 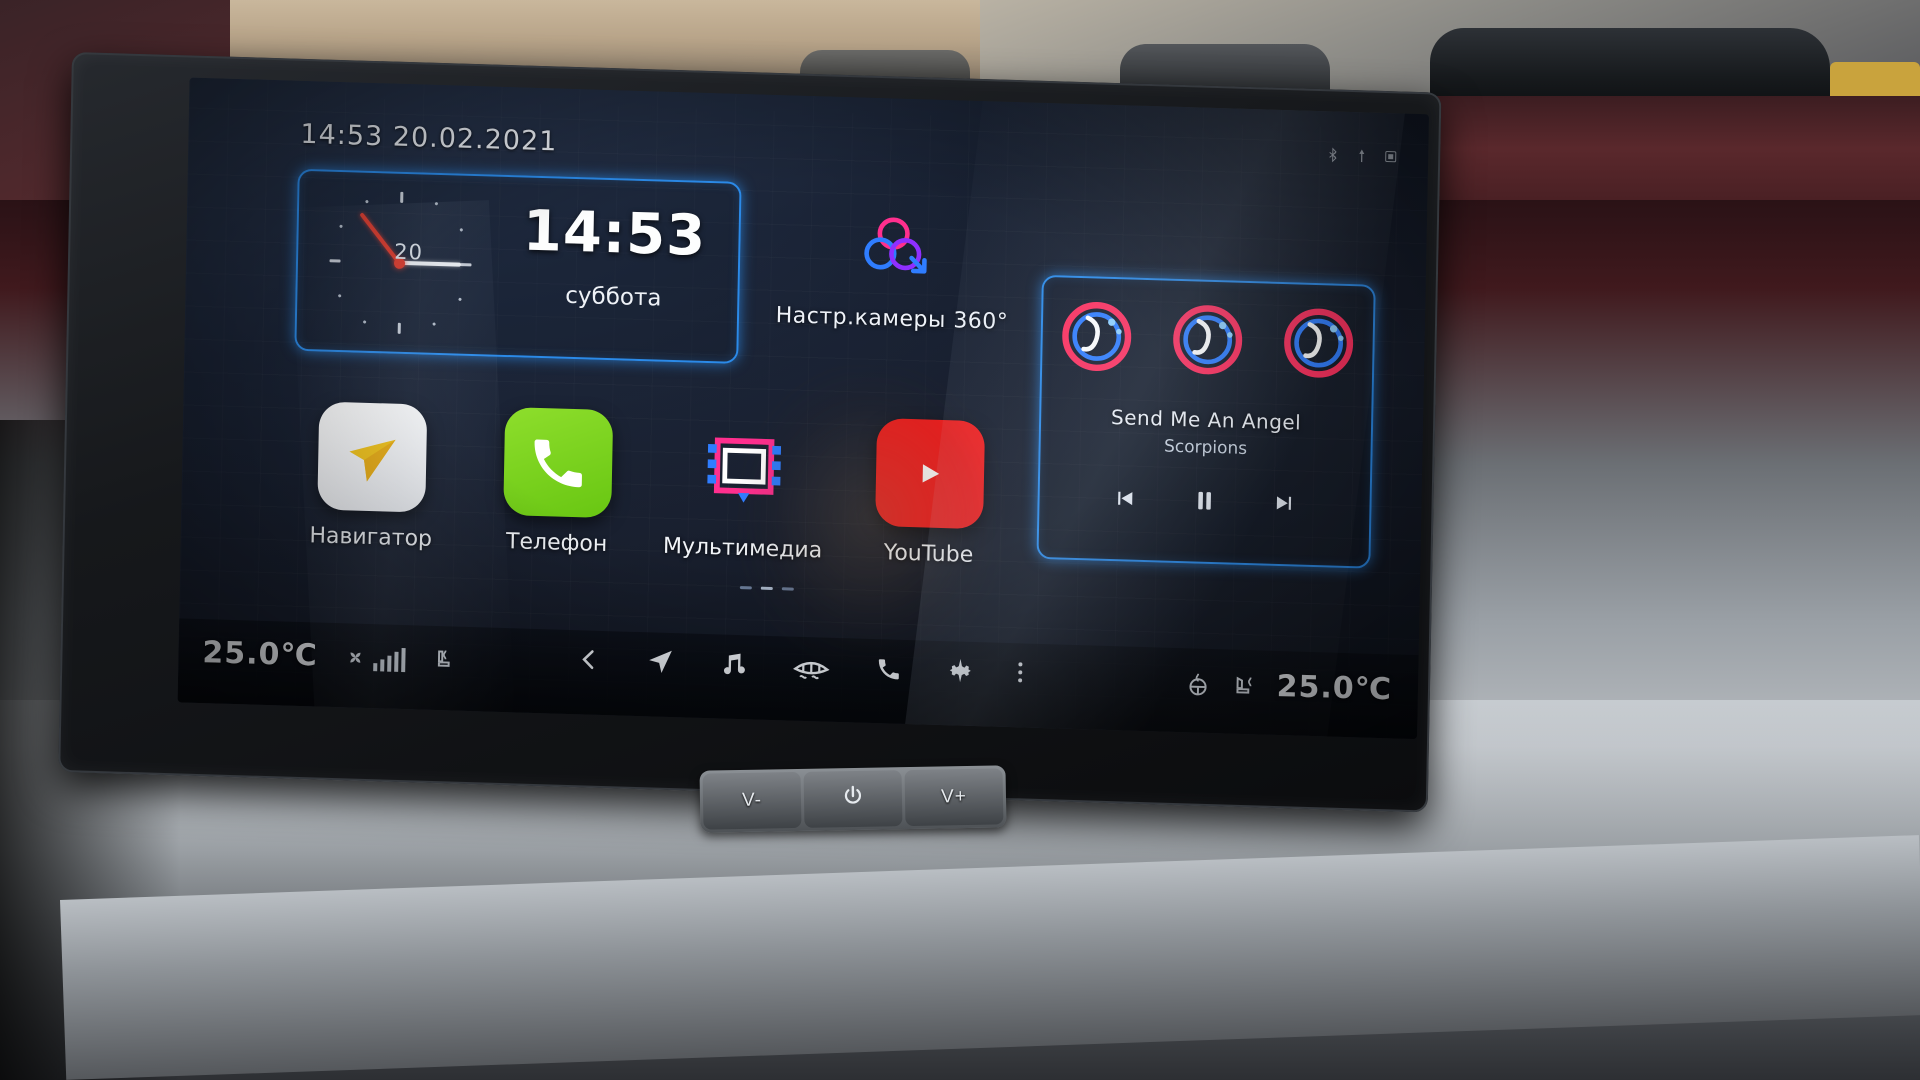 What do you see at coordinates (1123, 498) in the screenshot?
I see `previous-track-button` at bounding box center [1123, 498].